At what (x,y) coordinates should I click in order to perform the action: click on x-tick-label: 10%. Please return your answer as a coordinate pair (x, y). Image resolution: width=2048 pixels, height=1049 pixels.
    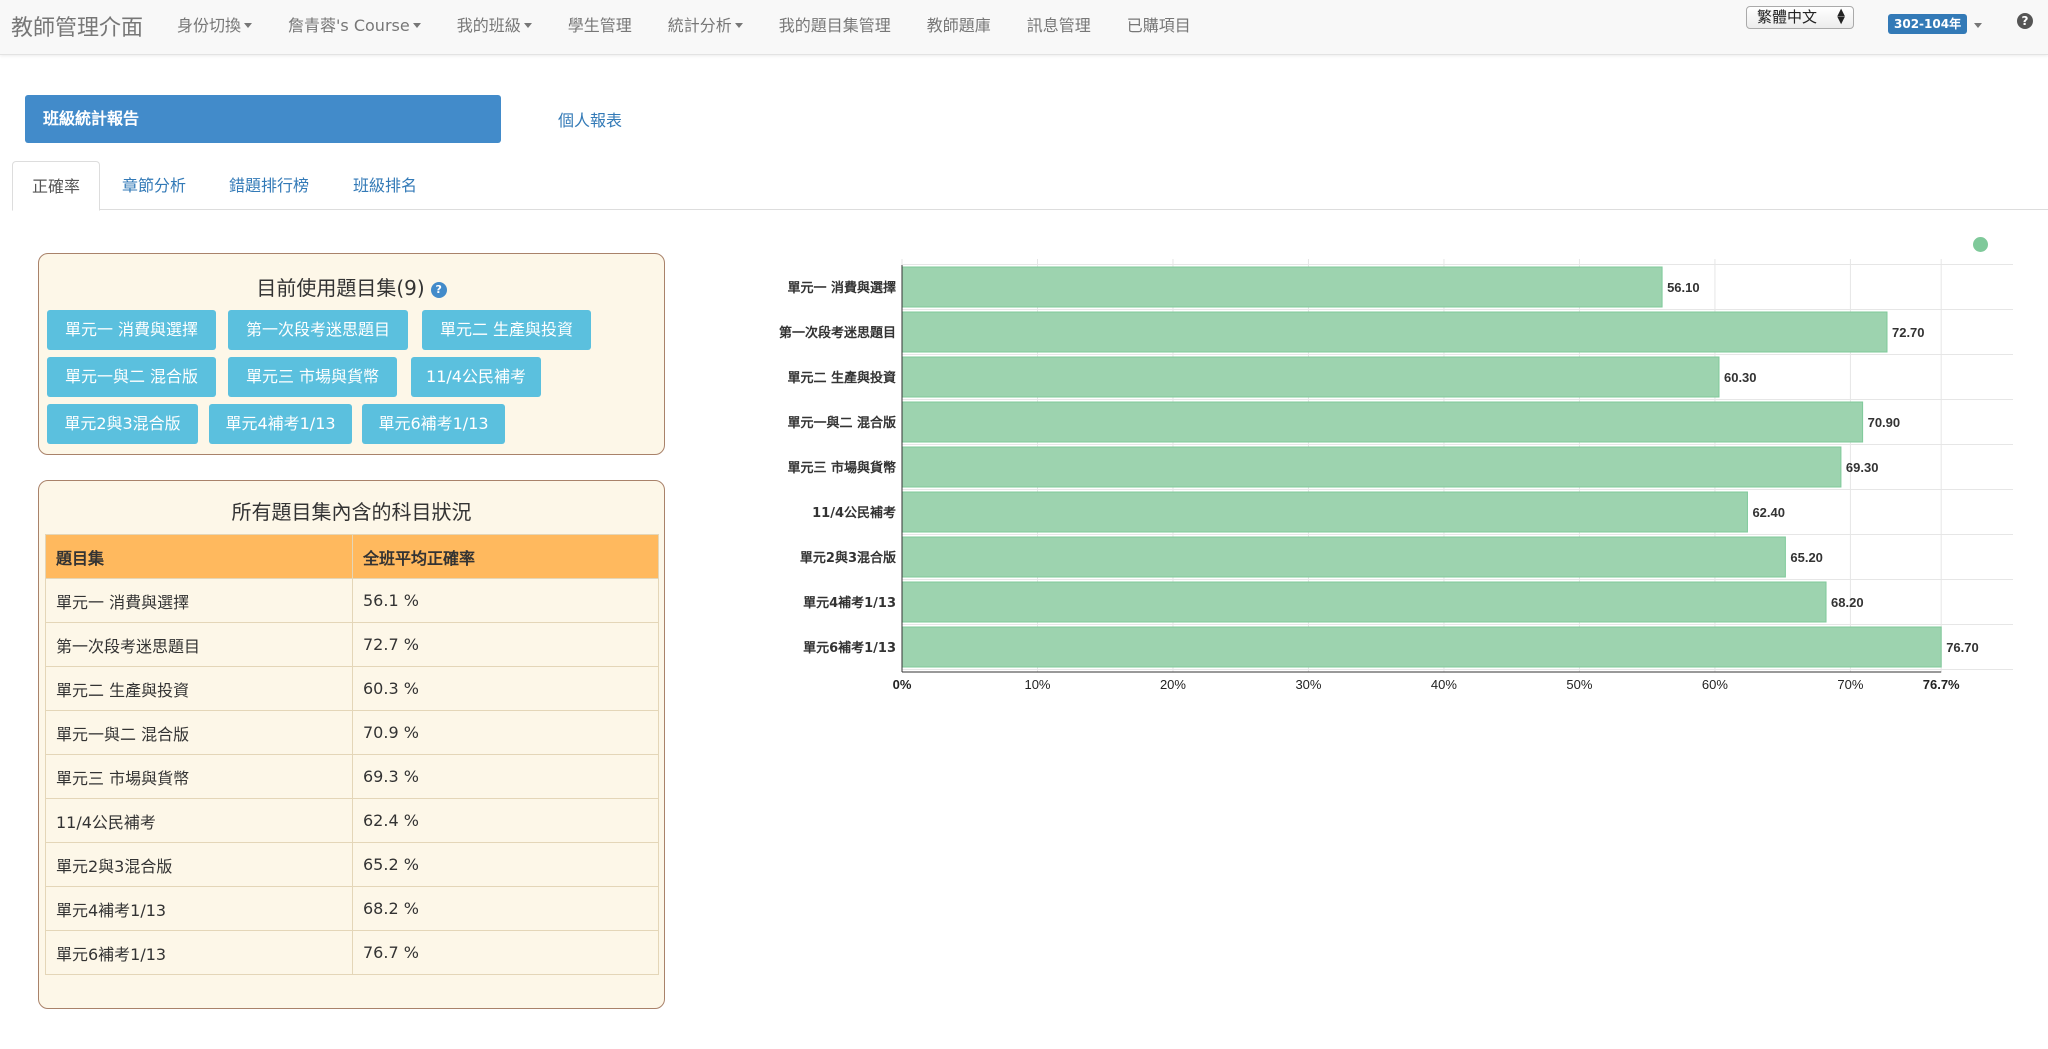
    Looking at the image, I should click on (1037, 684).